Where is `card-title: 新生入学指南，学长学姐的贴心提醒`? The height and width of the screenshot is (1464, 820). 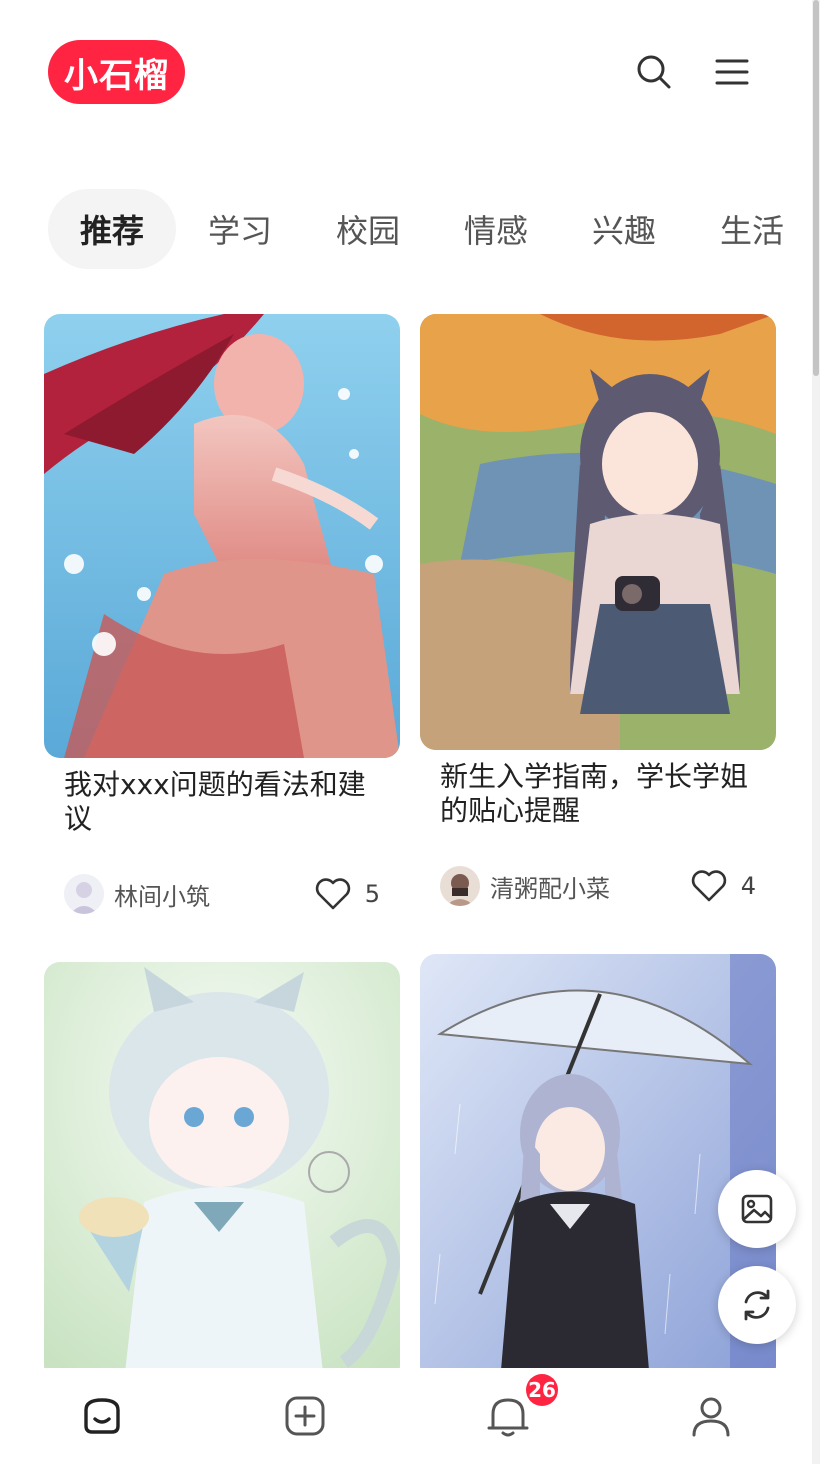 card-title: 新生入学指南，学长学姐的贴心提醒 is located at coordinates (598, 794).